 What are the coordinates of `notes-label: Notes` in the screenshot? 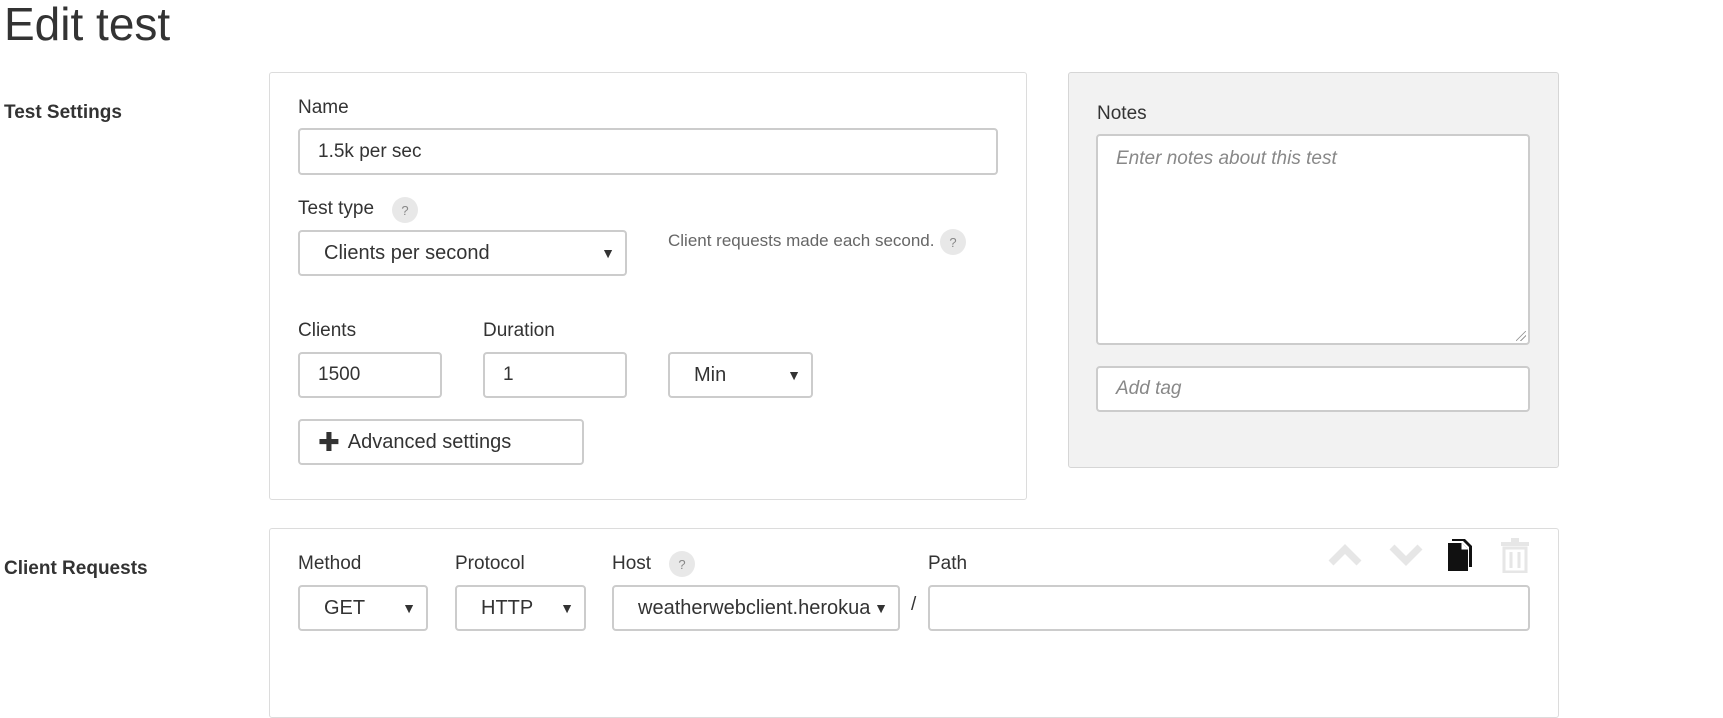 It's located at (1122, 113).